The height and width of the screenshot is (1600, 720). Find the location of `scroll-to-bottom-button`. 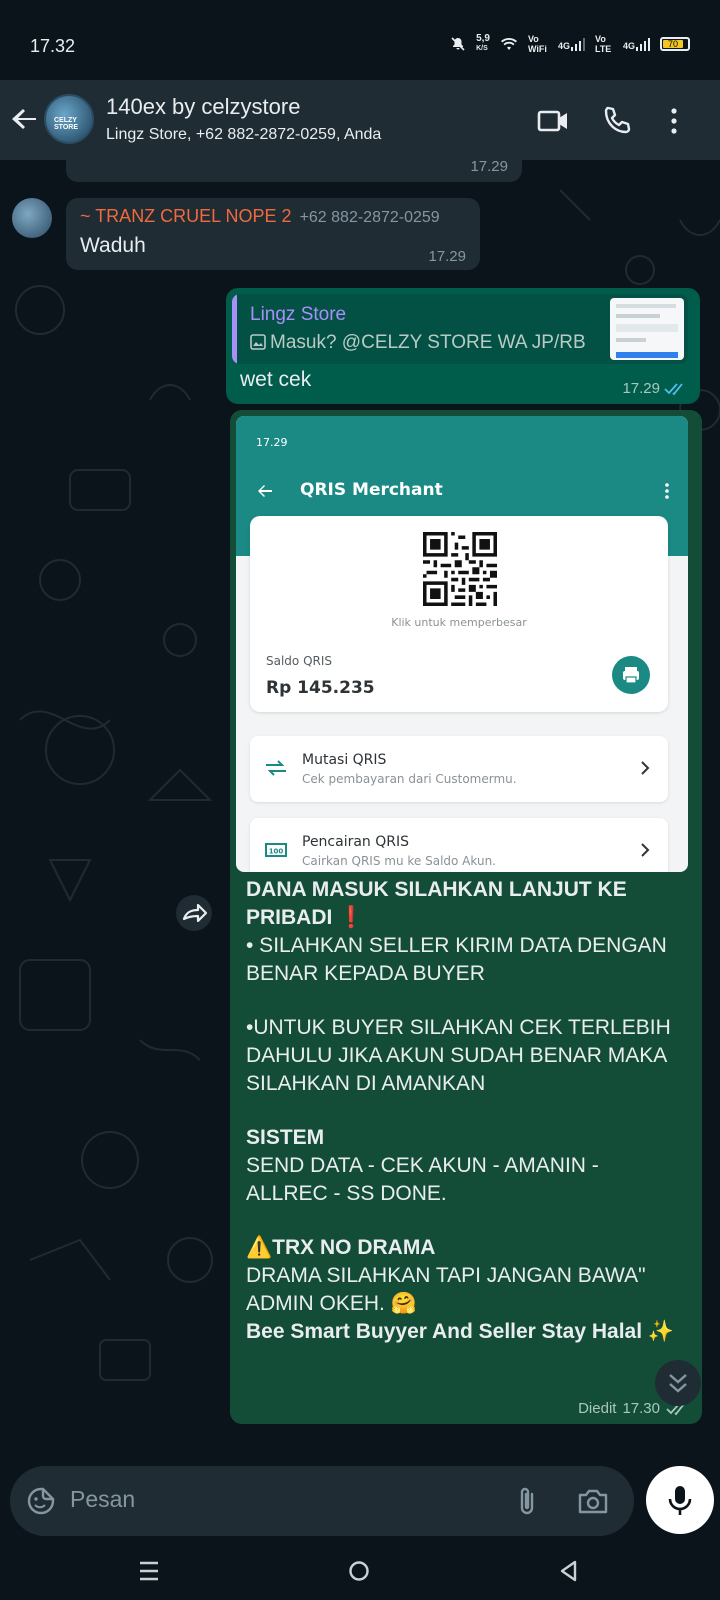

scroll-to-bottom-button is located at coordinates (678, 1383).